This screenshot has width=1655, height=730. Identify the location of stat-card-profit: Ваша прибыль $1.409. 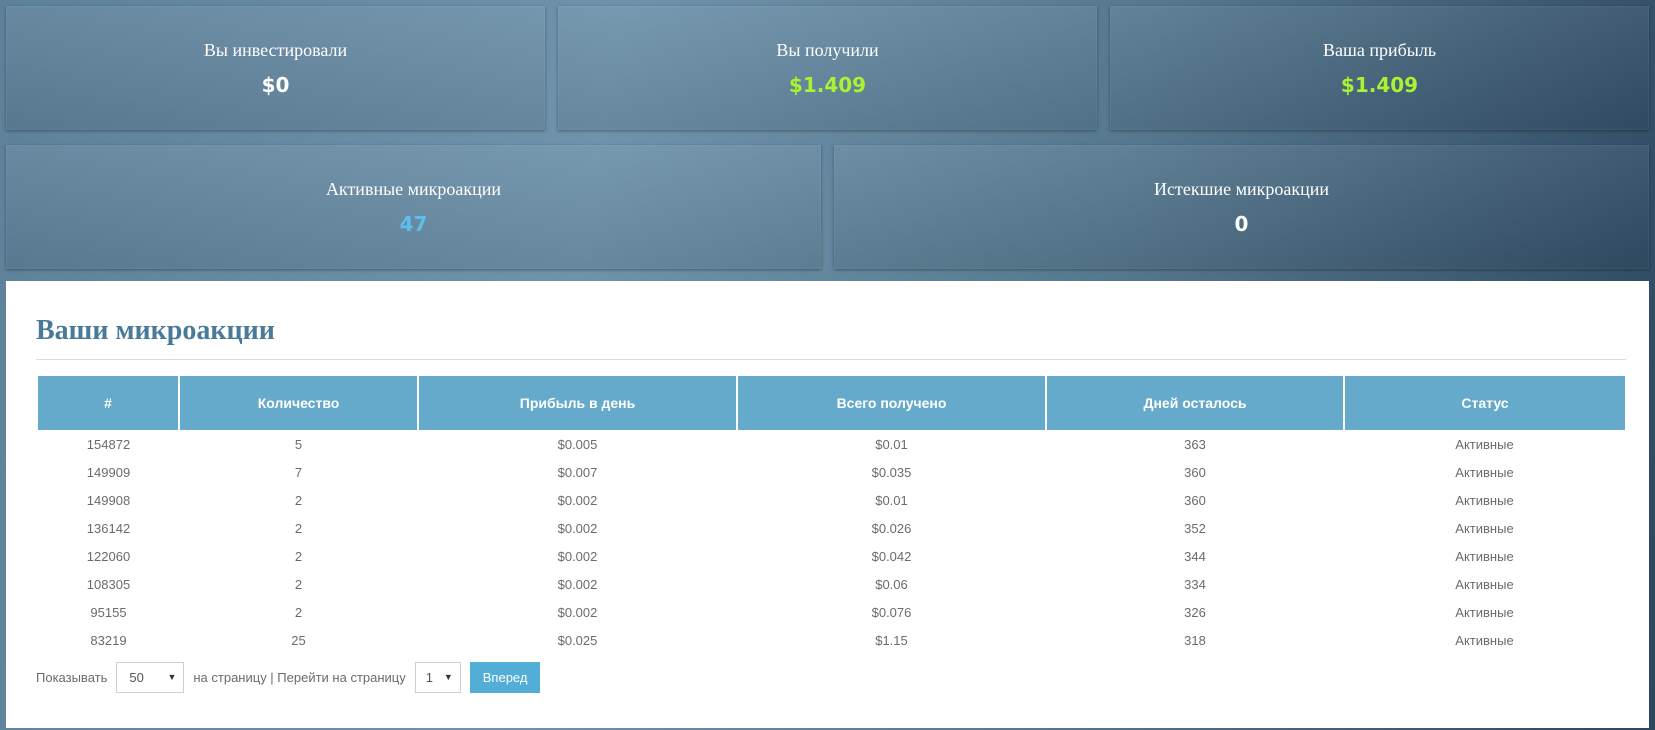
(1379, 68).